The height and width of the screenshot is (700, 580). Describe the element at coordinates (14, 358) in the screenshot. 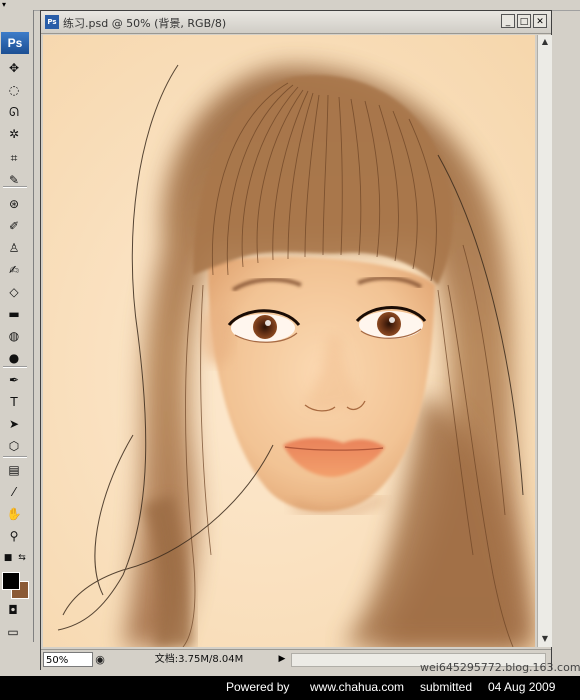

I see `dodge-tool-icon: ●` at that location.